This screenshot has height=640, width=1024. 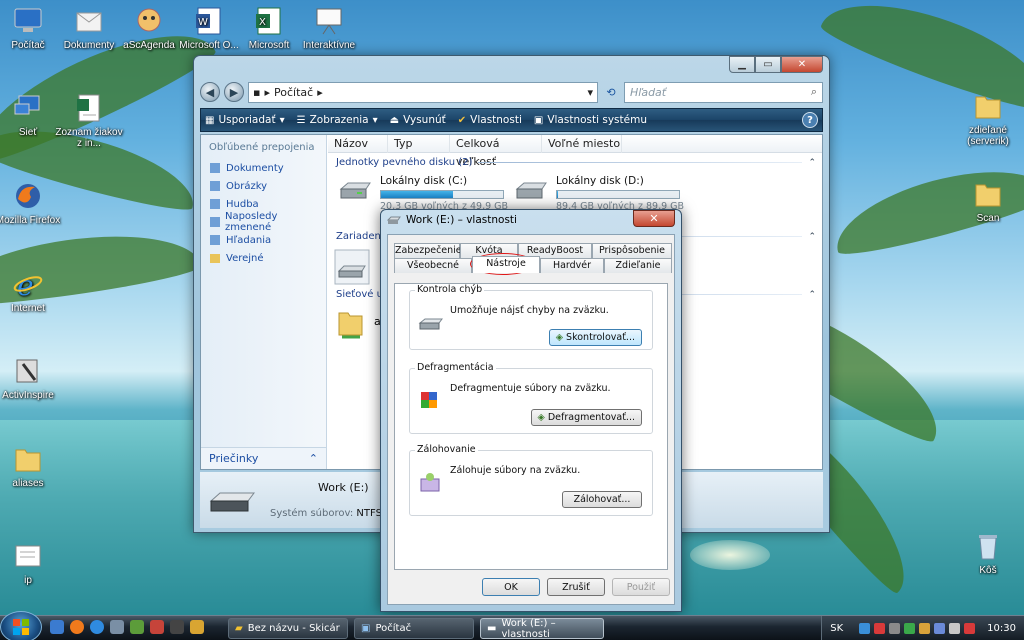 What do you see at coordinates (496, 151) in the screenshot?
I see `column-total-size: Celková veľkosť` at bounding box center [496, 151].